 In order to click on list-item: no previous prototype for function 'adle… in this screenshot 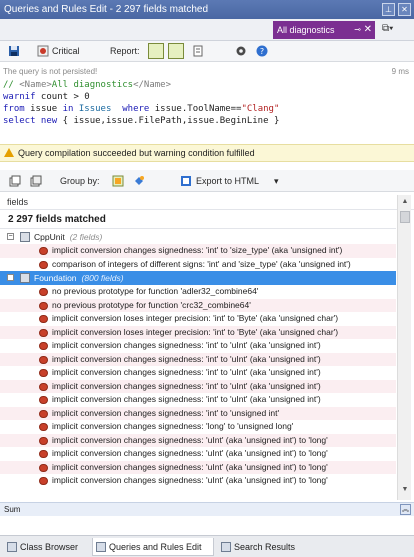, I will do `click(198, 292)`.